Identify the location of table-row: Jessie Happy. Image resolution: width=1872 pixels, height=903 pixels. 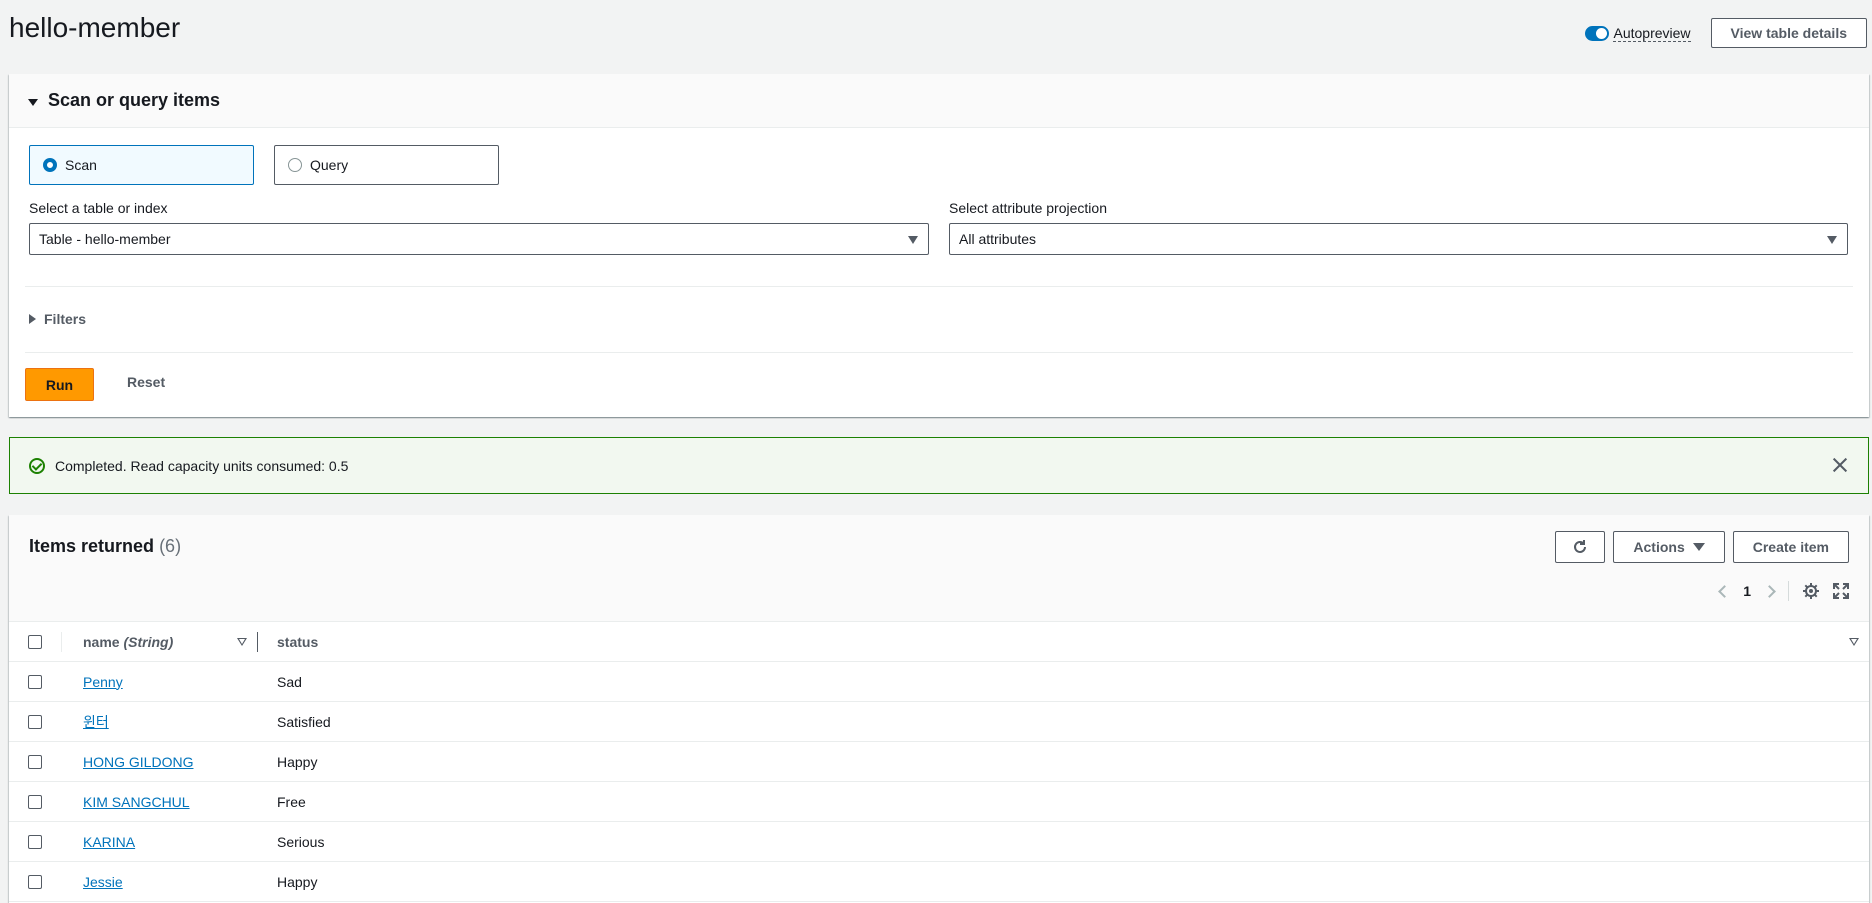
(939, 882).